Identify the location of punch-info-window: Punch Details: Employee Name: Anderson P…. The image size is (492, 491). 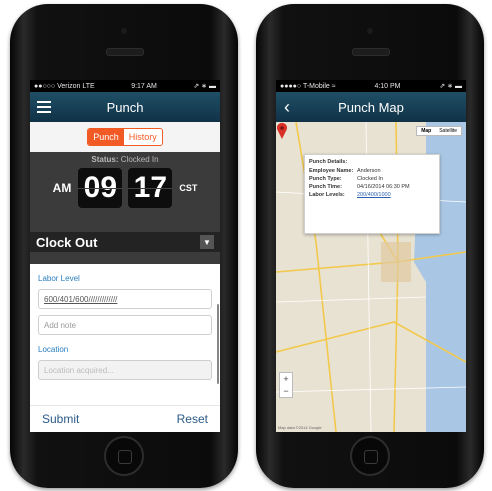
(372, 194).